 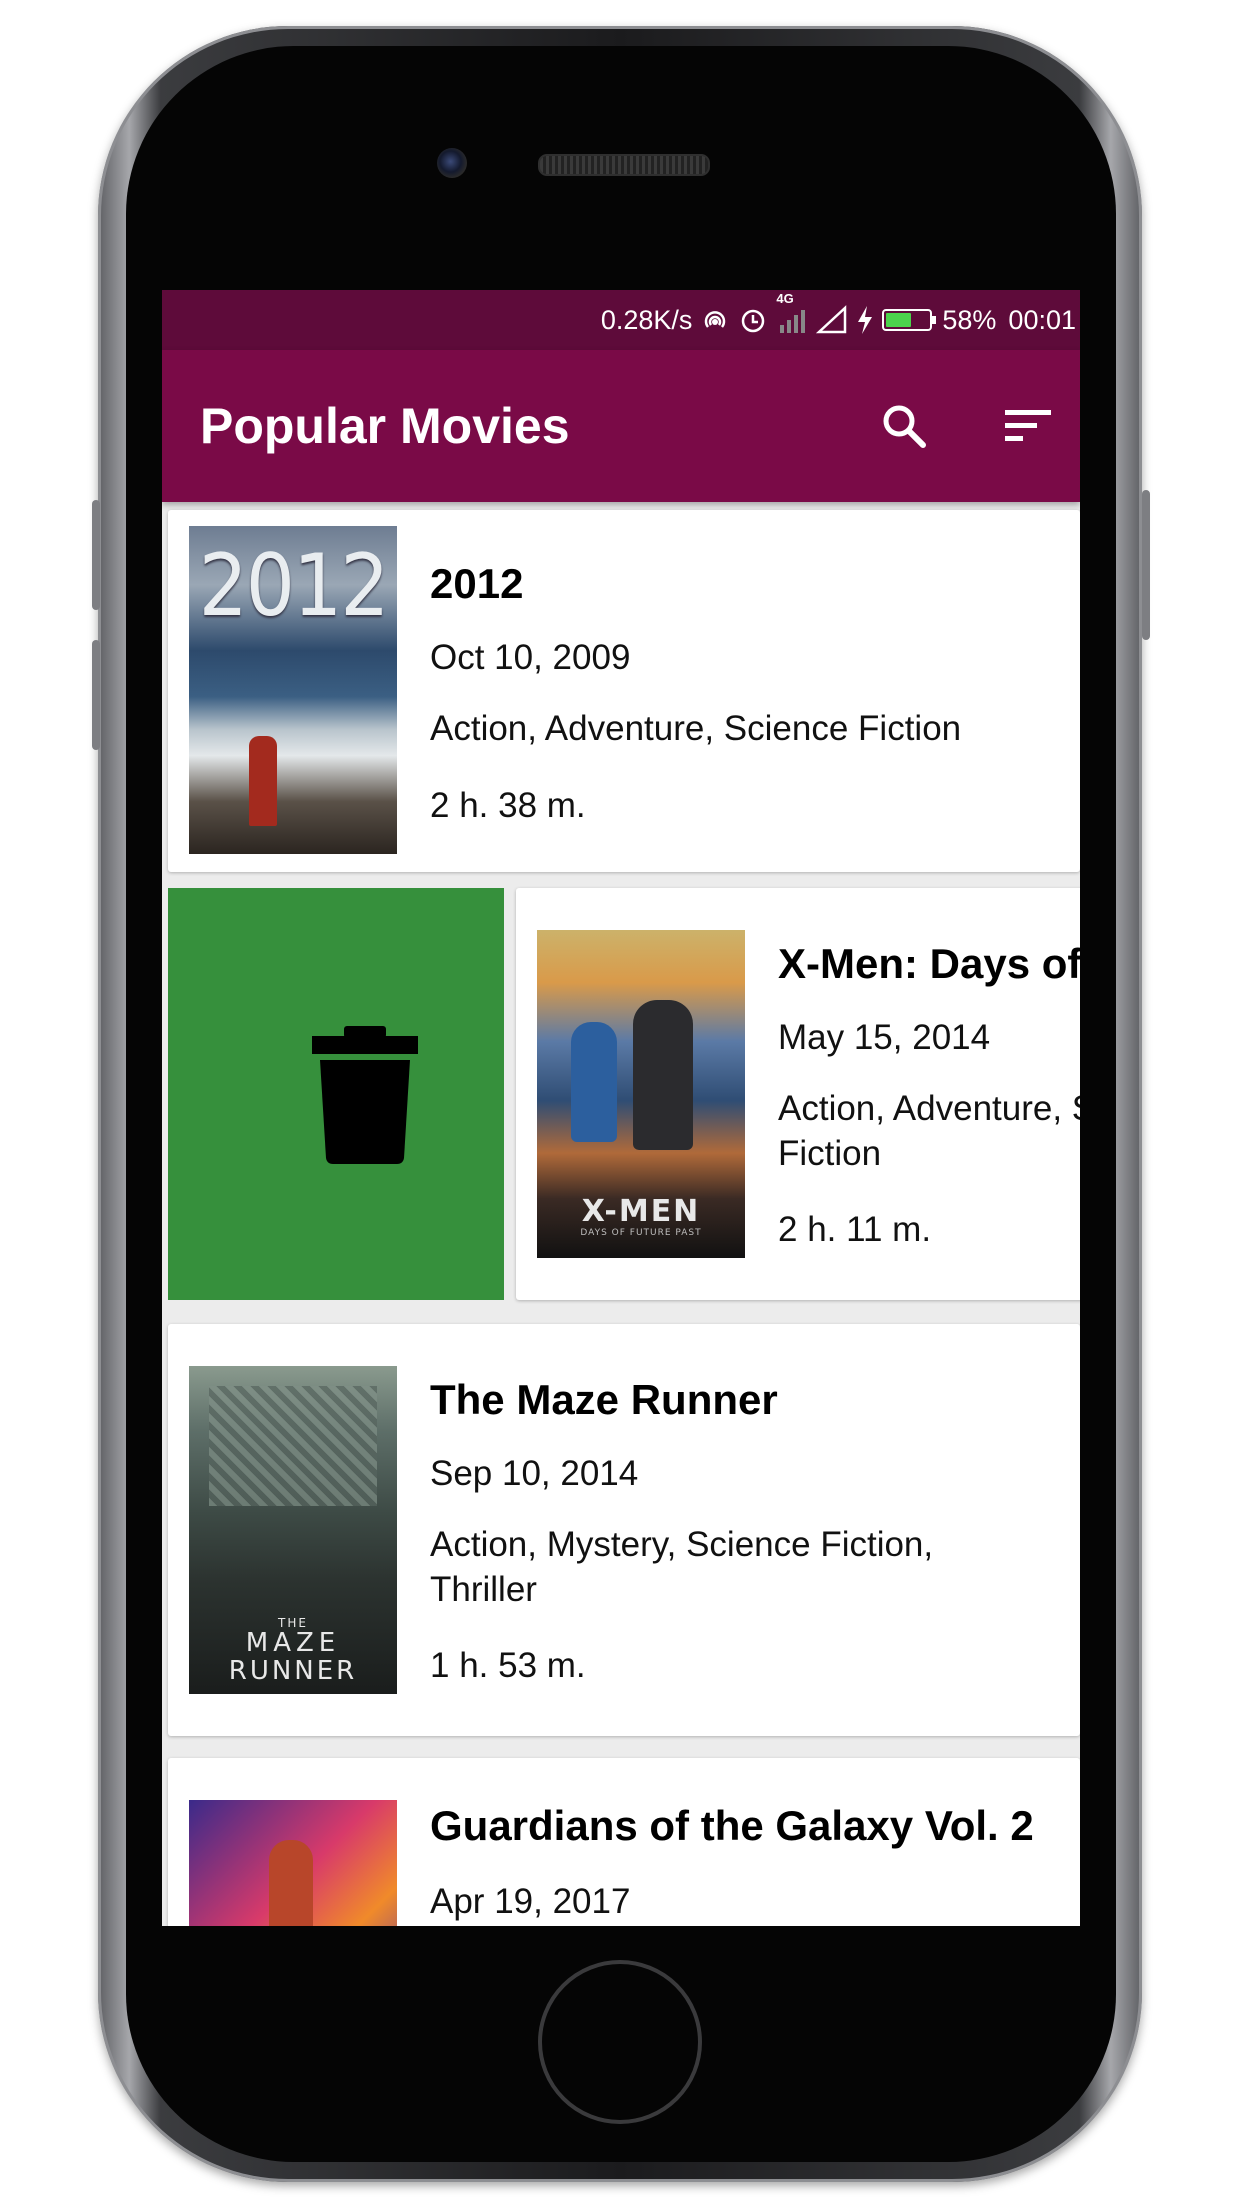 What do you see at coordinates (477, 583) in the screenshot?
I see `movie-title: 2012` at bounding box center [477, 583].